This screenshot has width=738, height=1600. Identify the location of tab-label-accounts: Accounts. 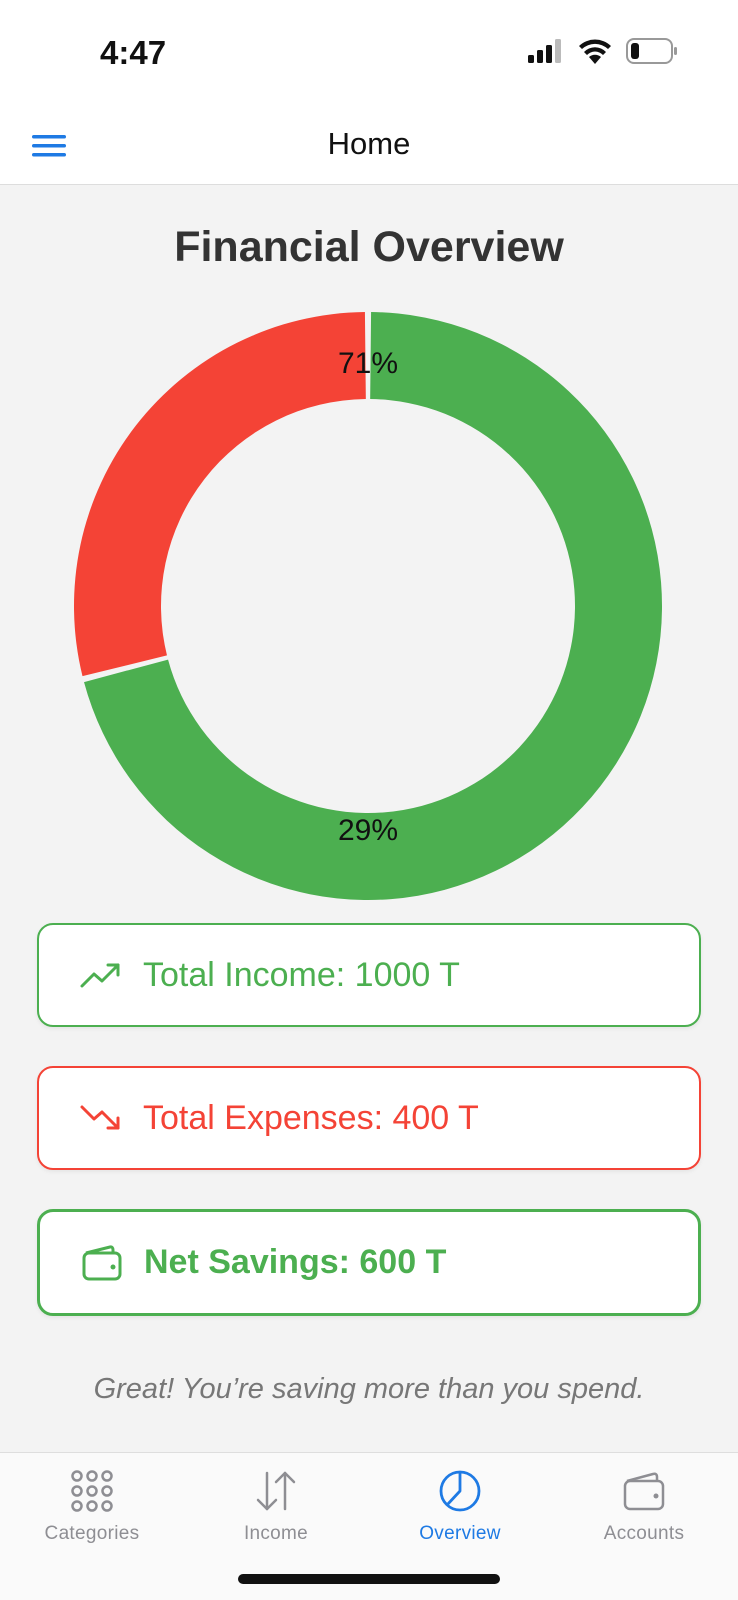
(644, 1533).